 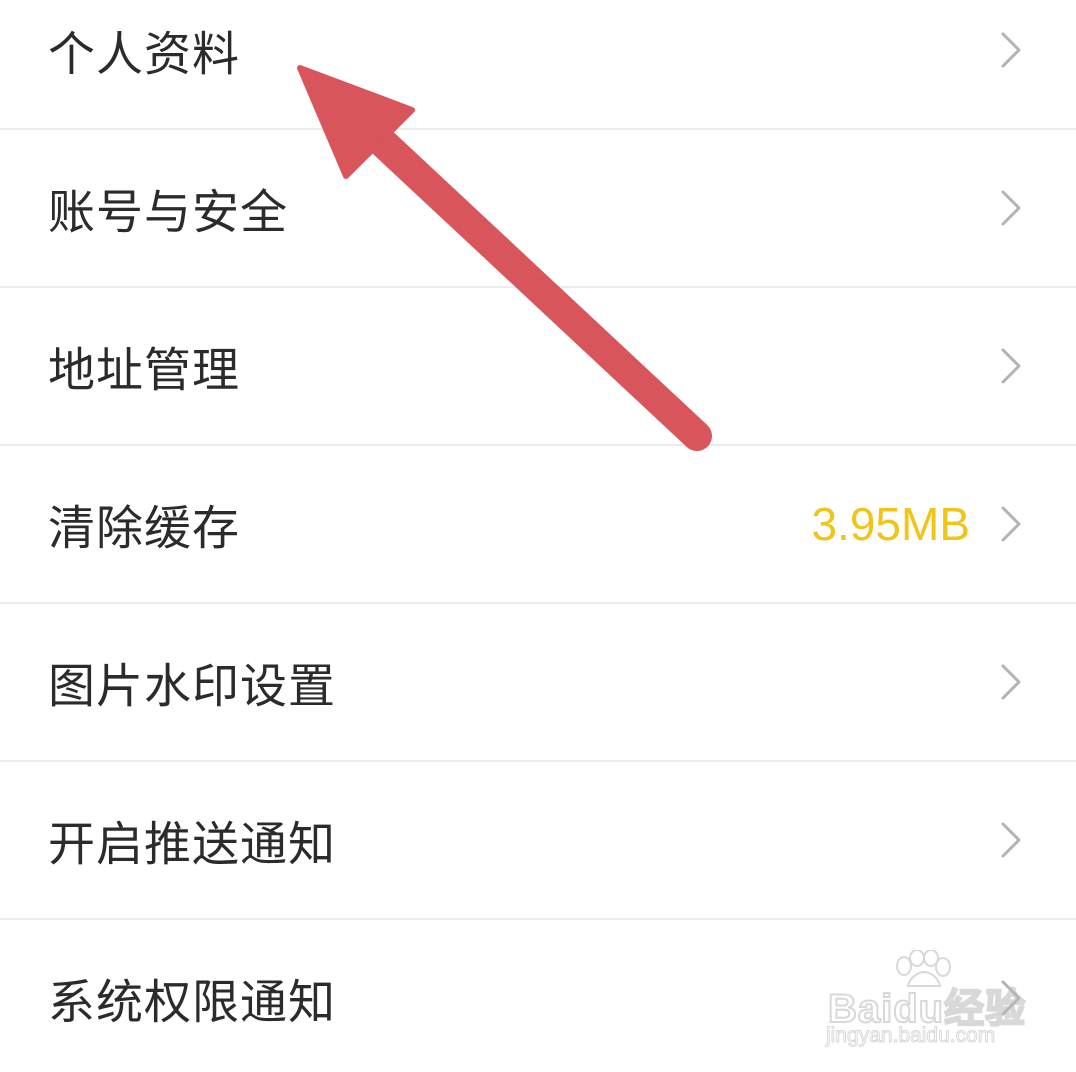 What do you see at coordinates (192, 1003) in the screenshot?
I see `settings-item-label: 系统权限通知` at bounding box center [192, 1003].